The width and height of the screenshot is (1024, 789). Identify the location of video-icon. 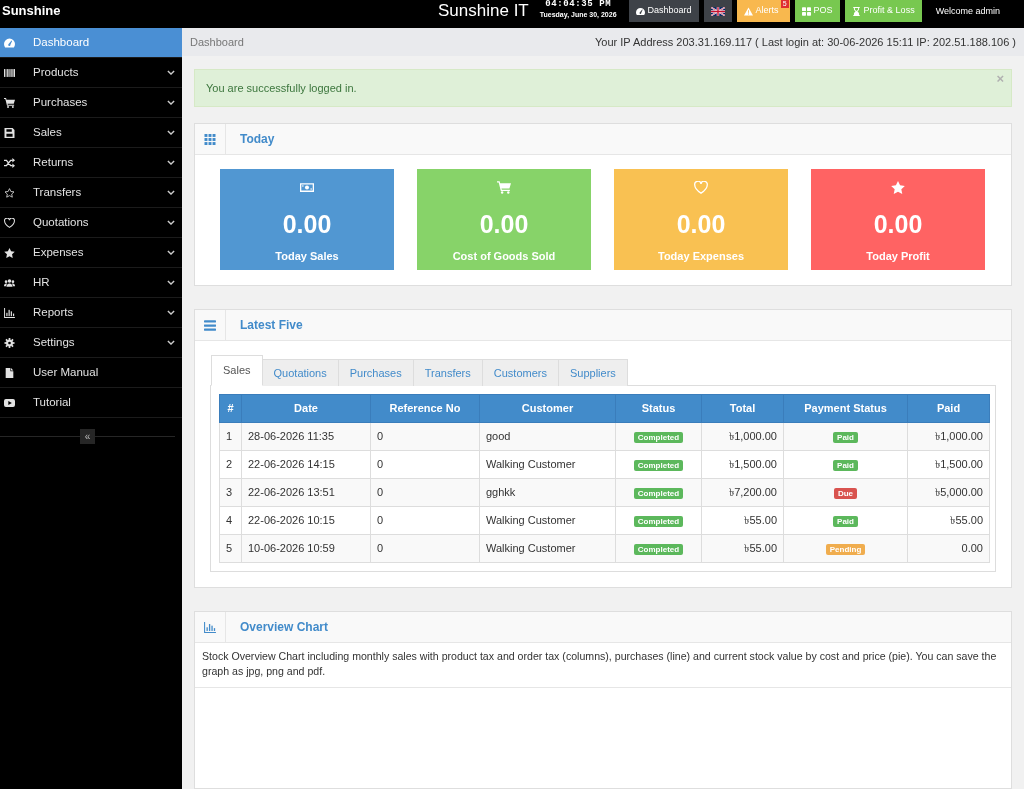
(9, 402).